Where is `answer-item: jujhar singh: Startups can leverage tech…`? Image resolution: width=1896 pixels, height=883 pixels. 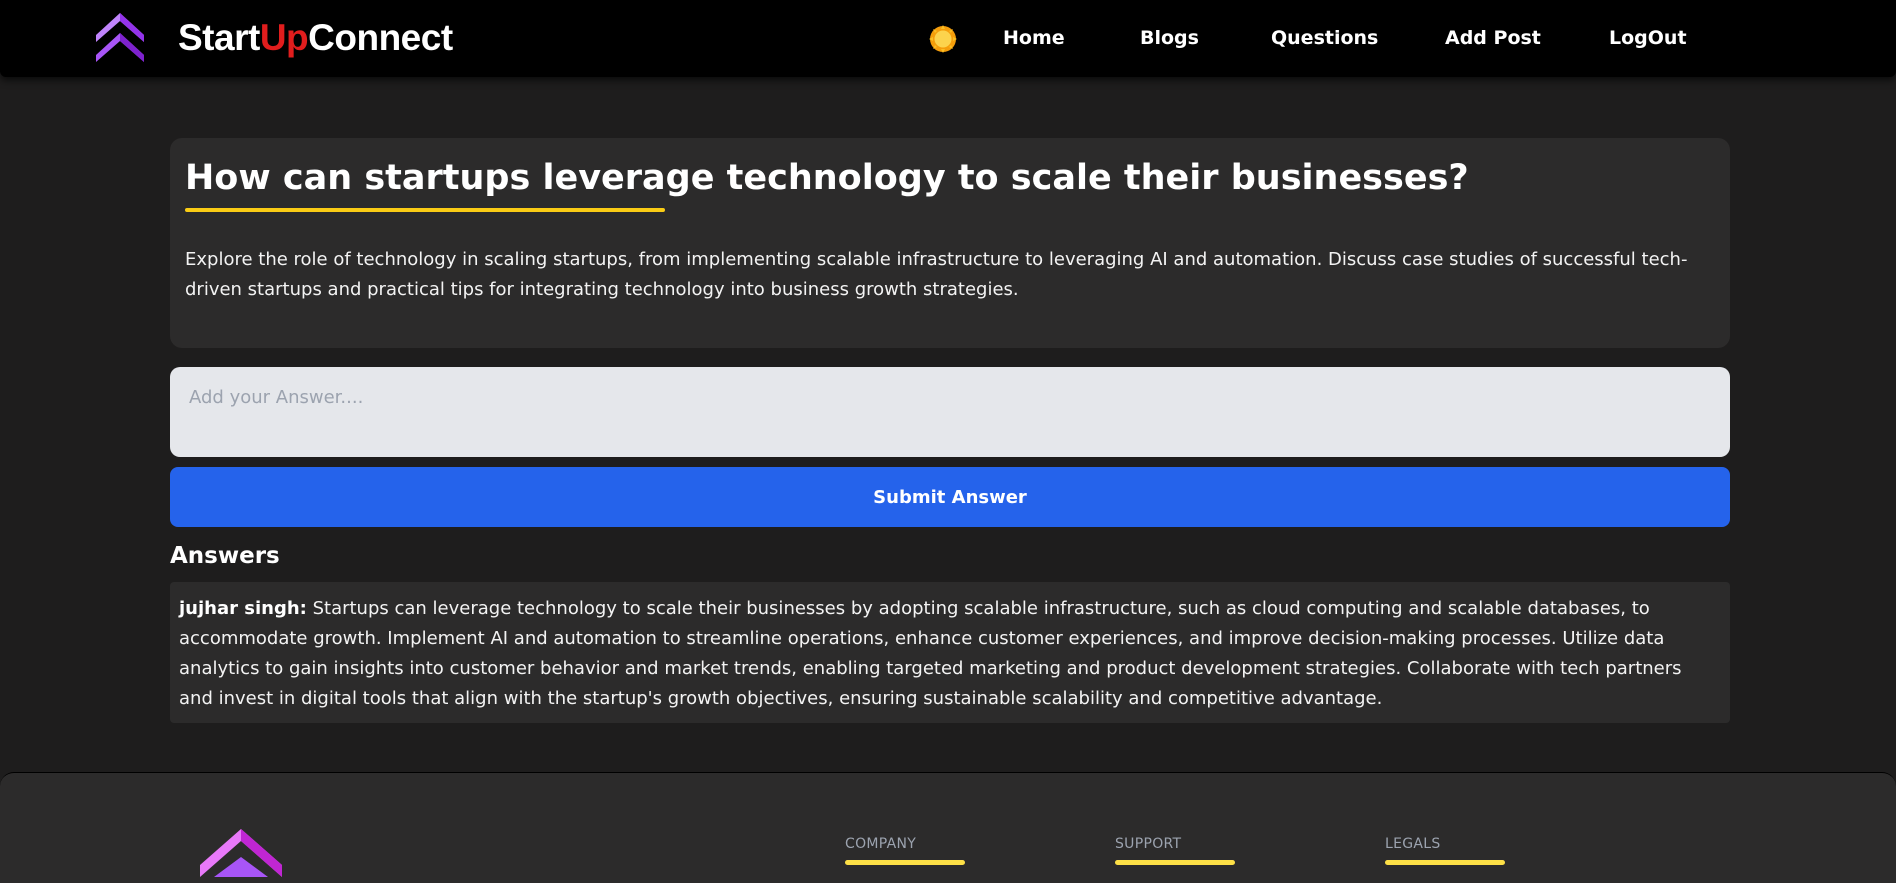 answer-item: jujhar singh: Startups can leverage tech… is located at coordinates (950, 652).